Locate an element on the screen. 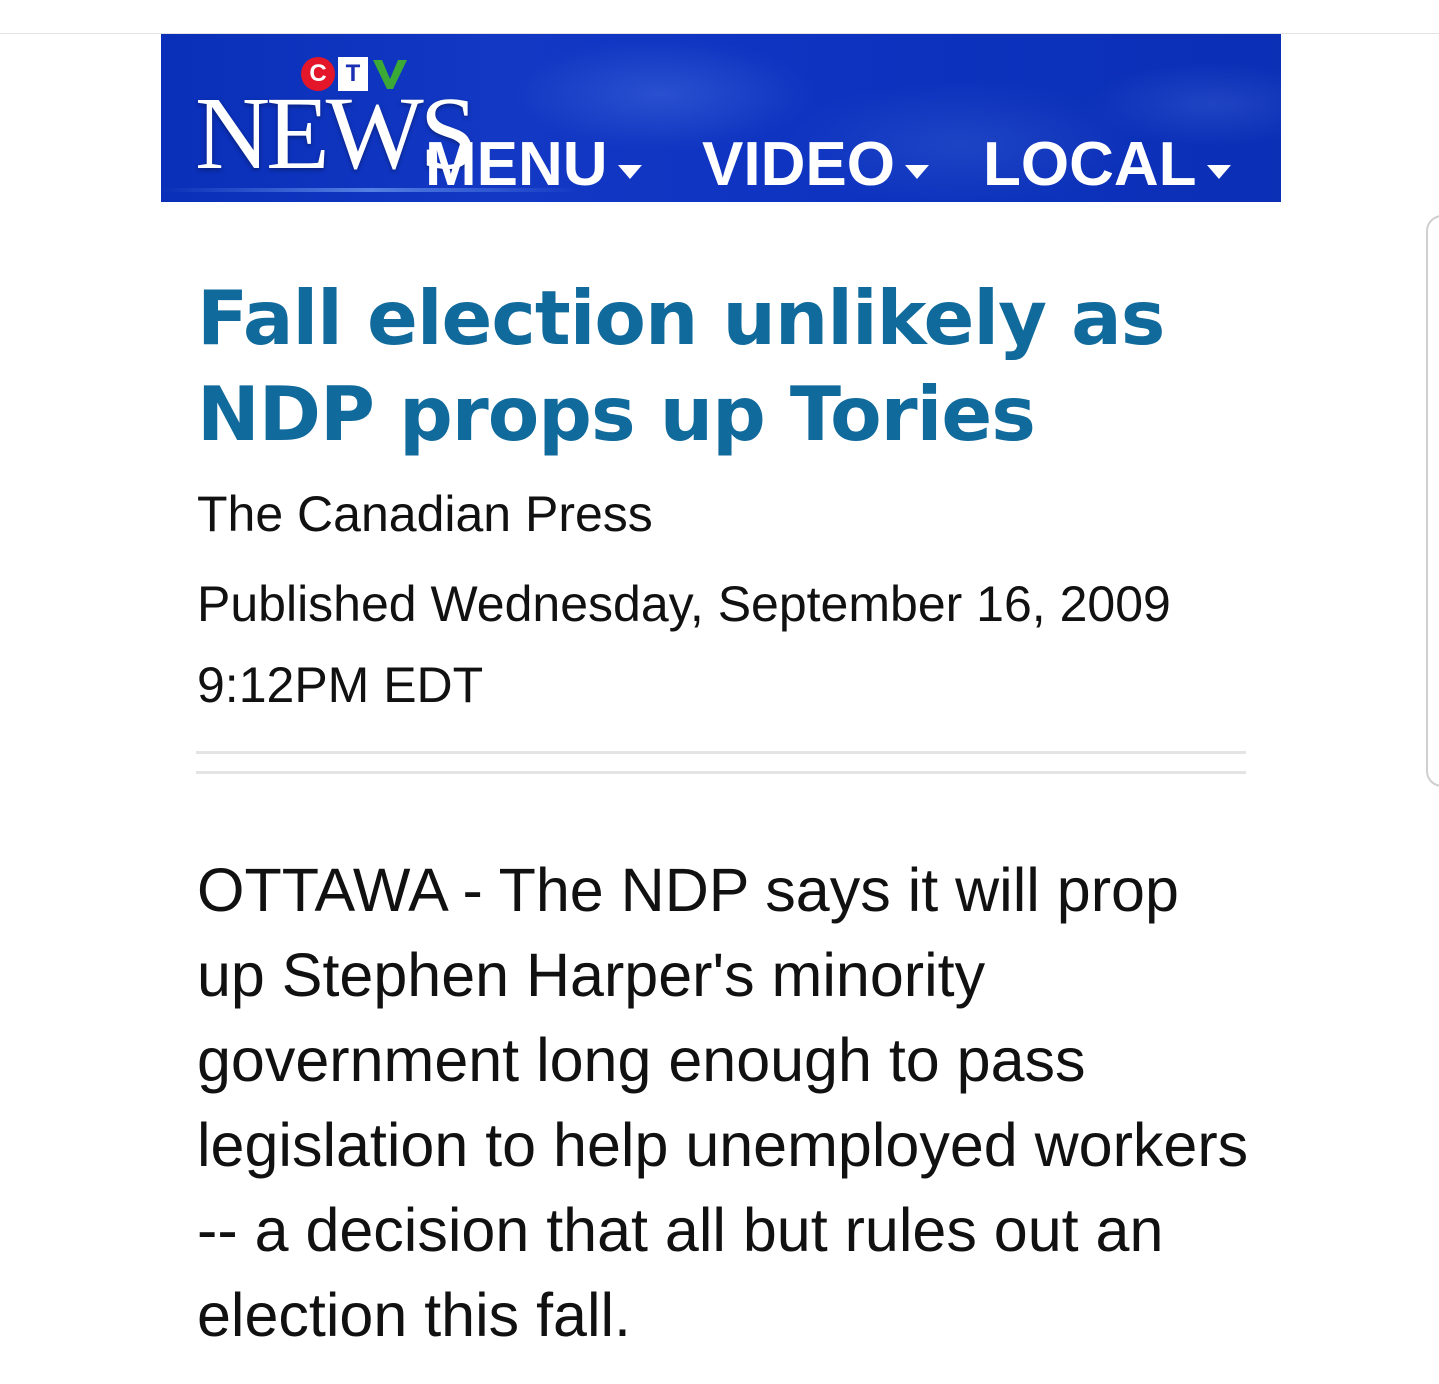 The width and height of the screenshot is (1439, 1384). nav-video-label: VIDEO is located at coordinates (798, 164).